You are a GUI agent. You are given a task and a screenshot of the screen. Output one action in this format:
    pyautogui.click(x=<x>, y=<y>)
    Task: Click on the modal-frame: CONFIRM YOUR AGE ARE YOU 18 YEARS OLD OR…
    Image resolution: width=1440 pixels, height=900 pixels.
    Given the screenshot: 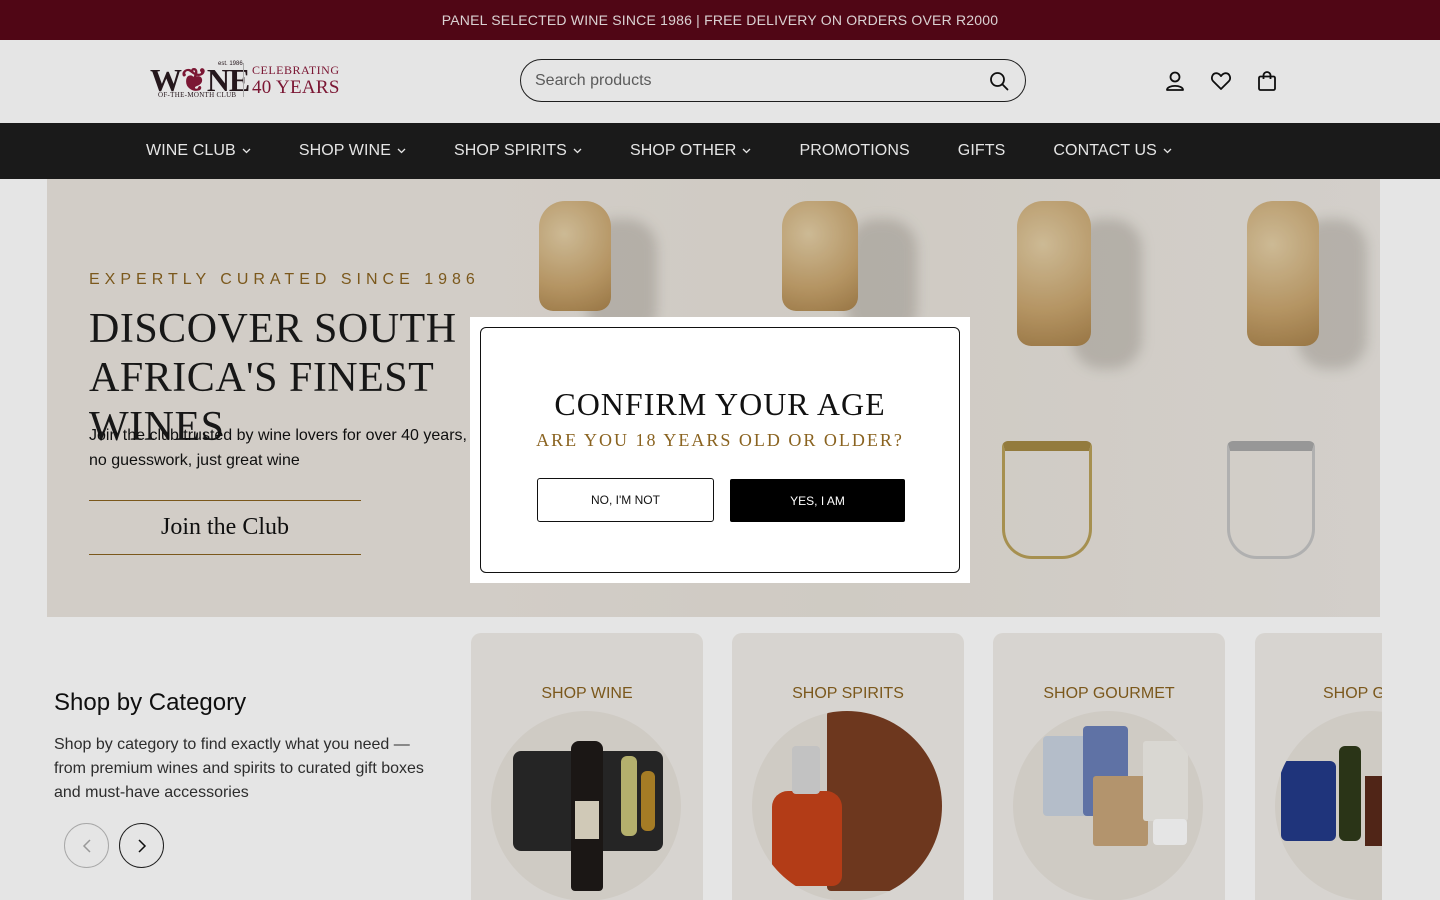 What is the action you would take?
    pyautogui.click(x=720, y=450)
    